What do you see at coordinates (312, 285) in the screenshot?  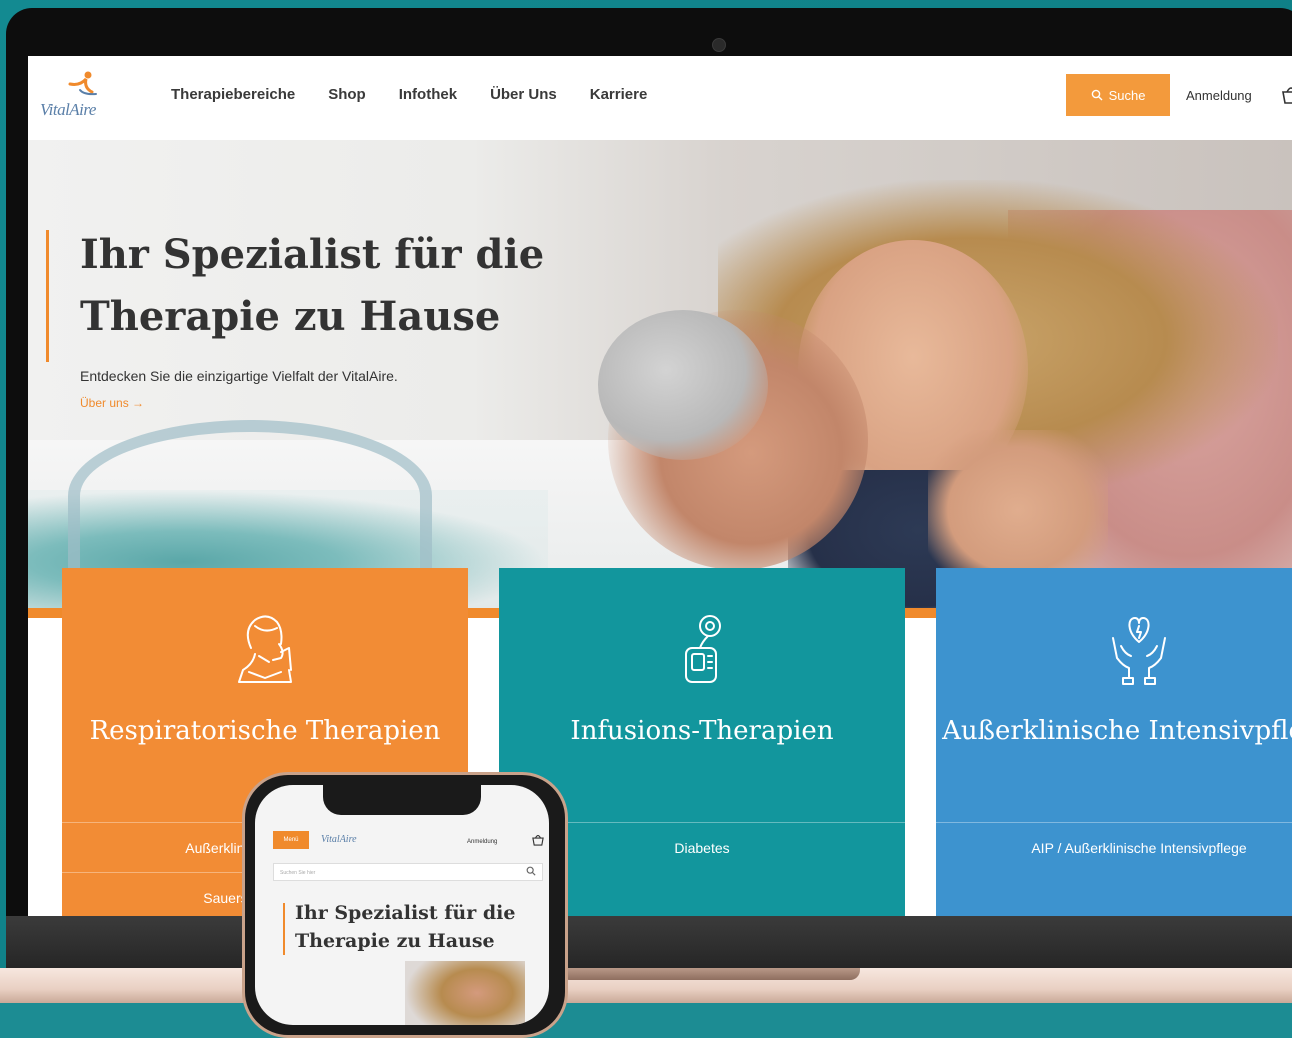 I see `hero-title: Ihr Spezialist für die Therapie zu Hause` at bounding box center [312, 285].